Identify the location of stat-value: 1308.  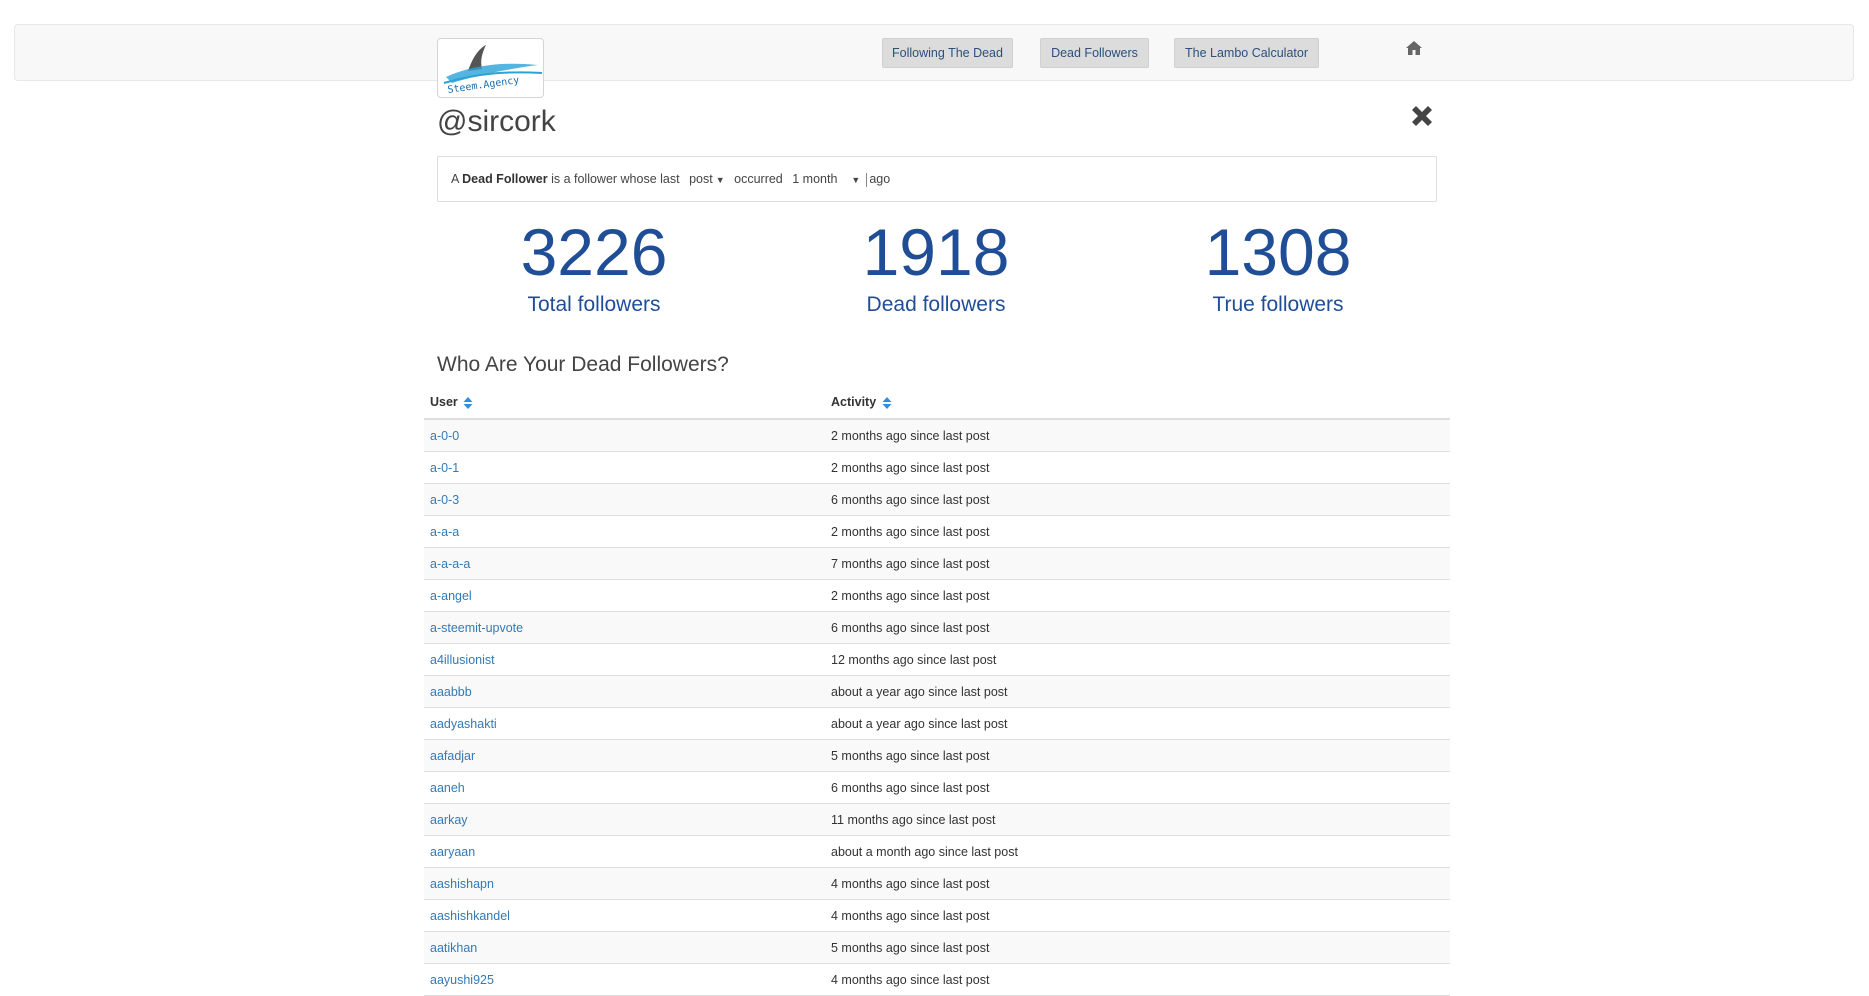
(1278, 252).